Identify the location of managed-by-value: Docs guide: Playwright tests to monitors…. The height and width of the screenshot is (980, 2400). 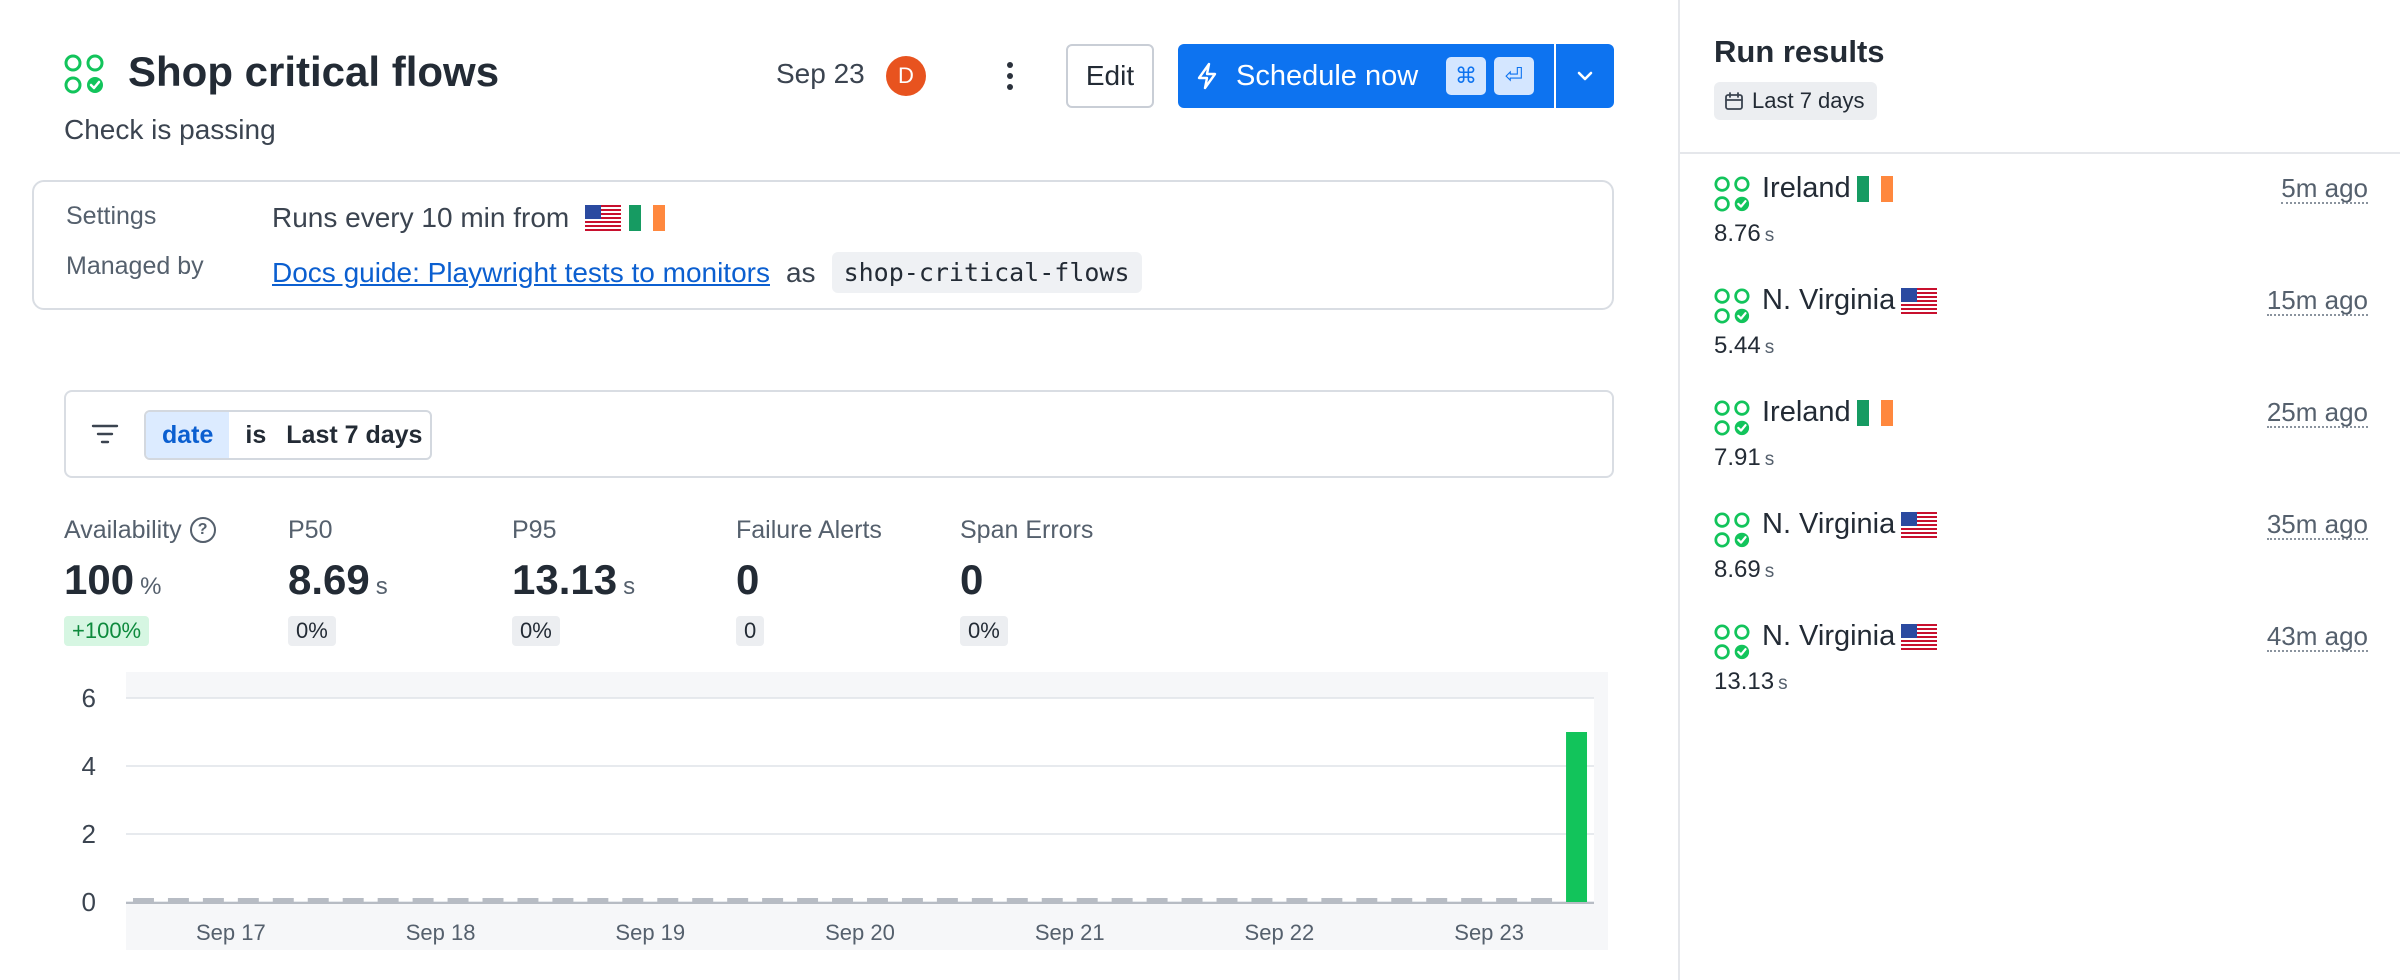
(707, 272).